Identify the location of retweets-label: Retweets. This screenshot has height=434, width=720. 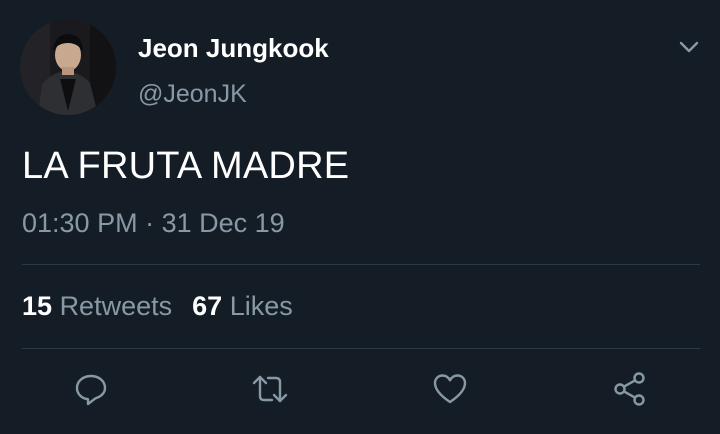
(116, 306).